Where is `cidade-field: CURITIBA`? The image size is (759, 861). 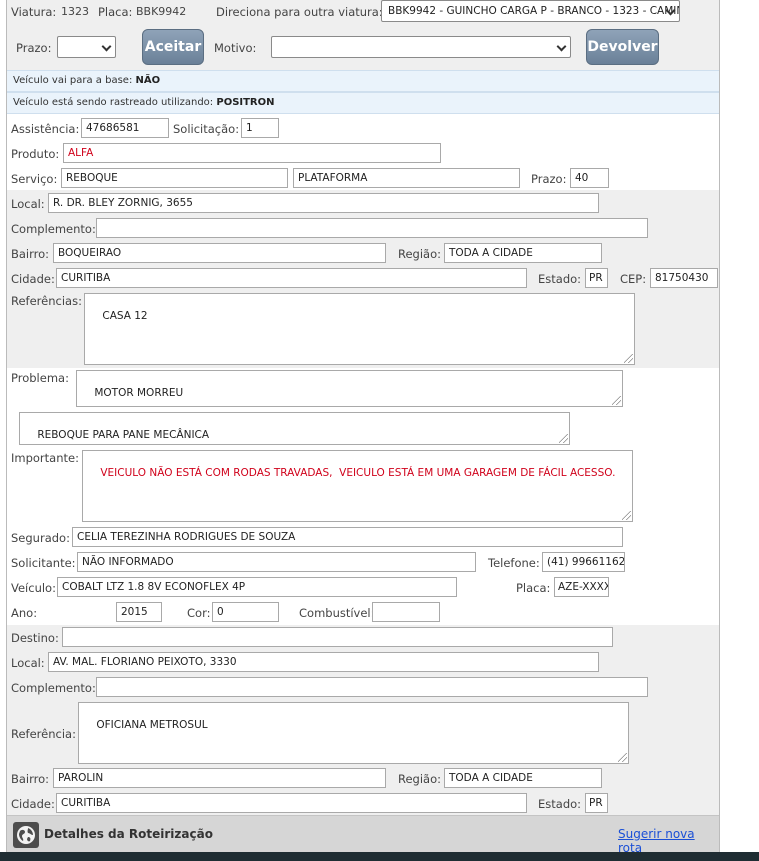
cidade-field: CURITIBA is located at coordinates (291, 278).